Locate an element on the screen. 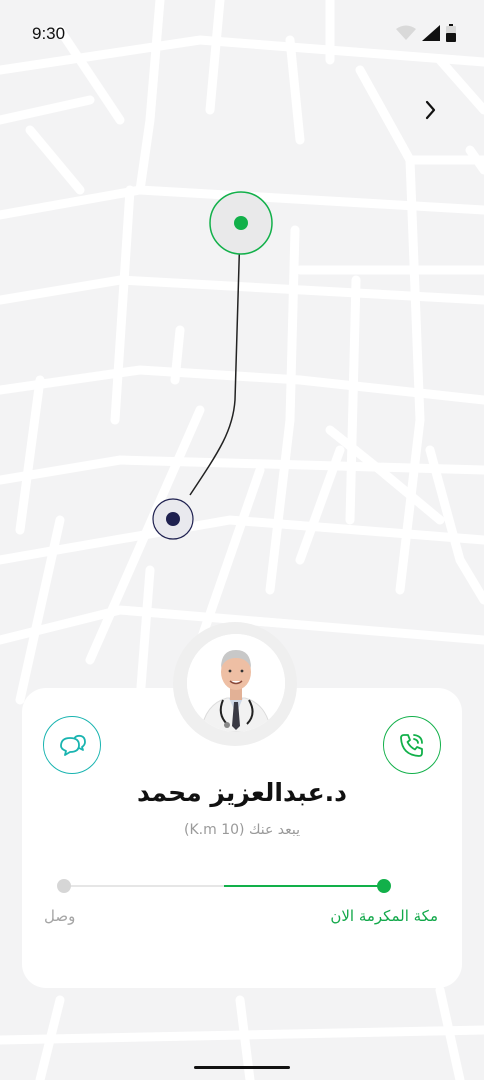 This screenshot has width=484, height=1080. doctor-name: د.عبدالعزيز محمد is located at coordinates (241, 792).